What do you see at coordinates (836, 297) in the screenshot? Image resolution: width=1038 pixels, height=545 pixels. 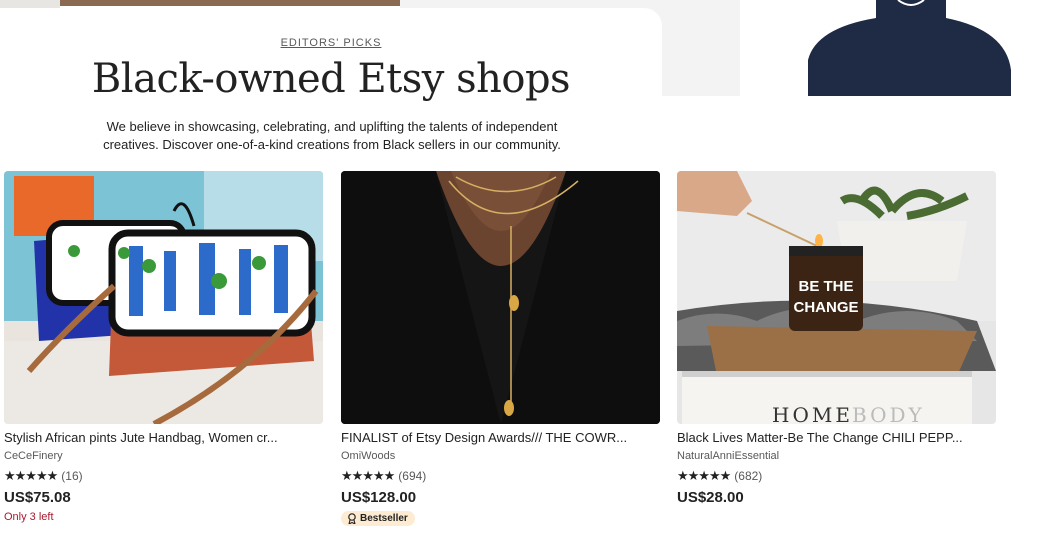 I see `product-image-candle: BE THE CHANGE HOME BODY` at bounding box center [836, 297].